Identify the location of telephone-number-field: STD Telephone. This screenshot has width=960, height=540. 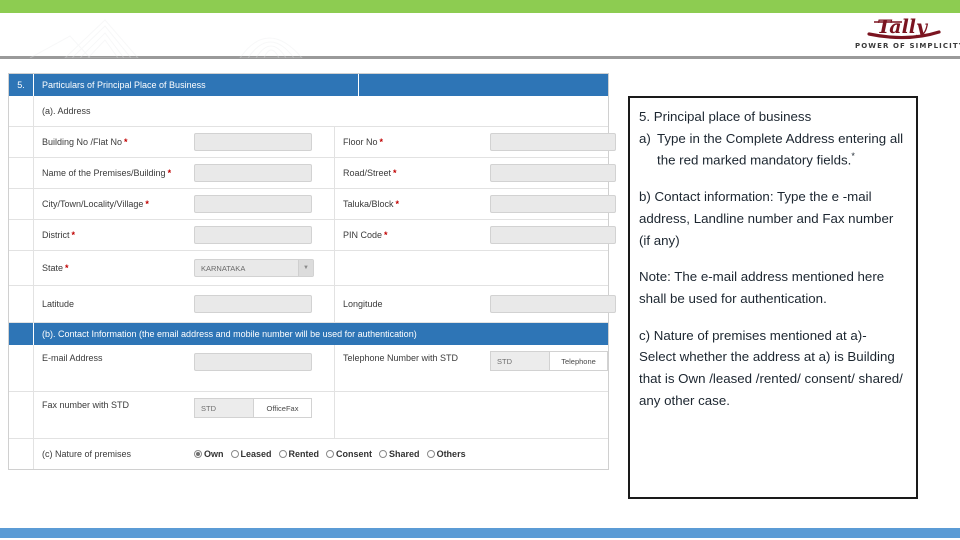
(549, 361).